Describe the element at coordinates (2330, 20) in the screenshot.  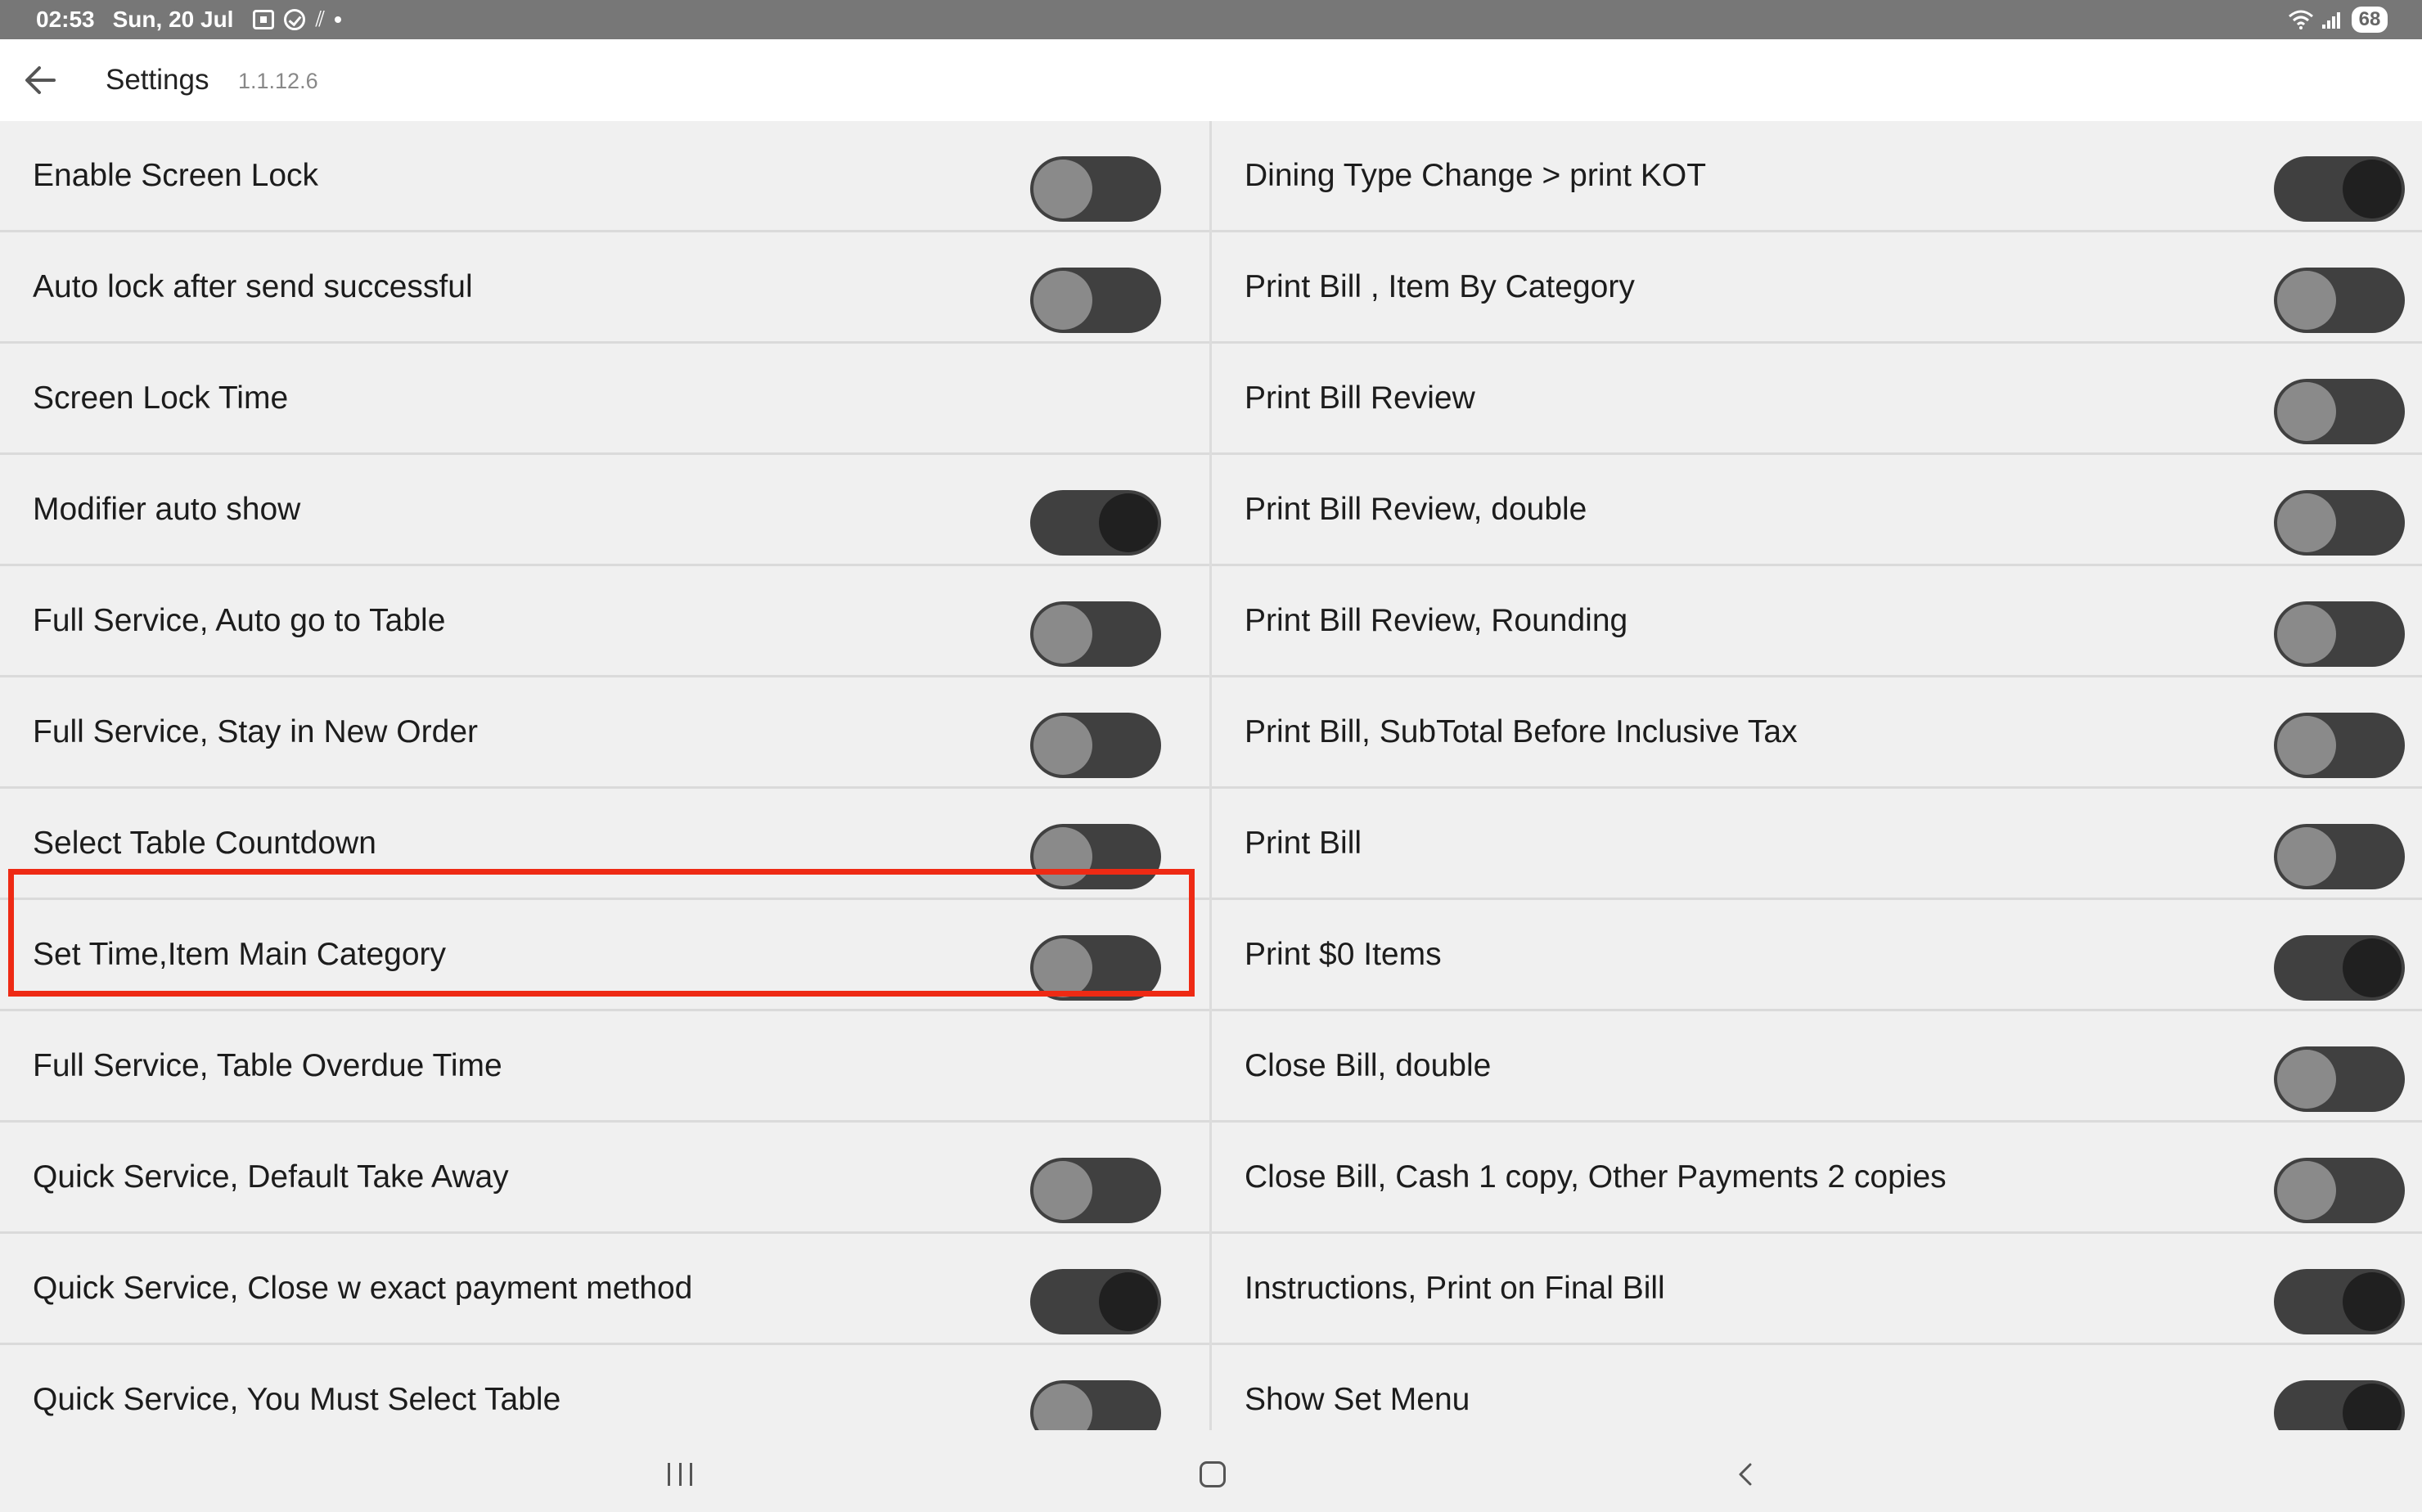
I see `signal-icon` at that location.